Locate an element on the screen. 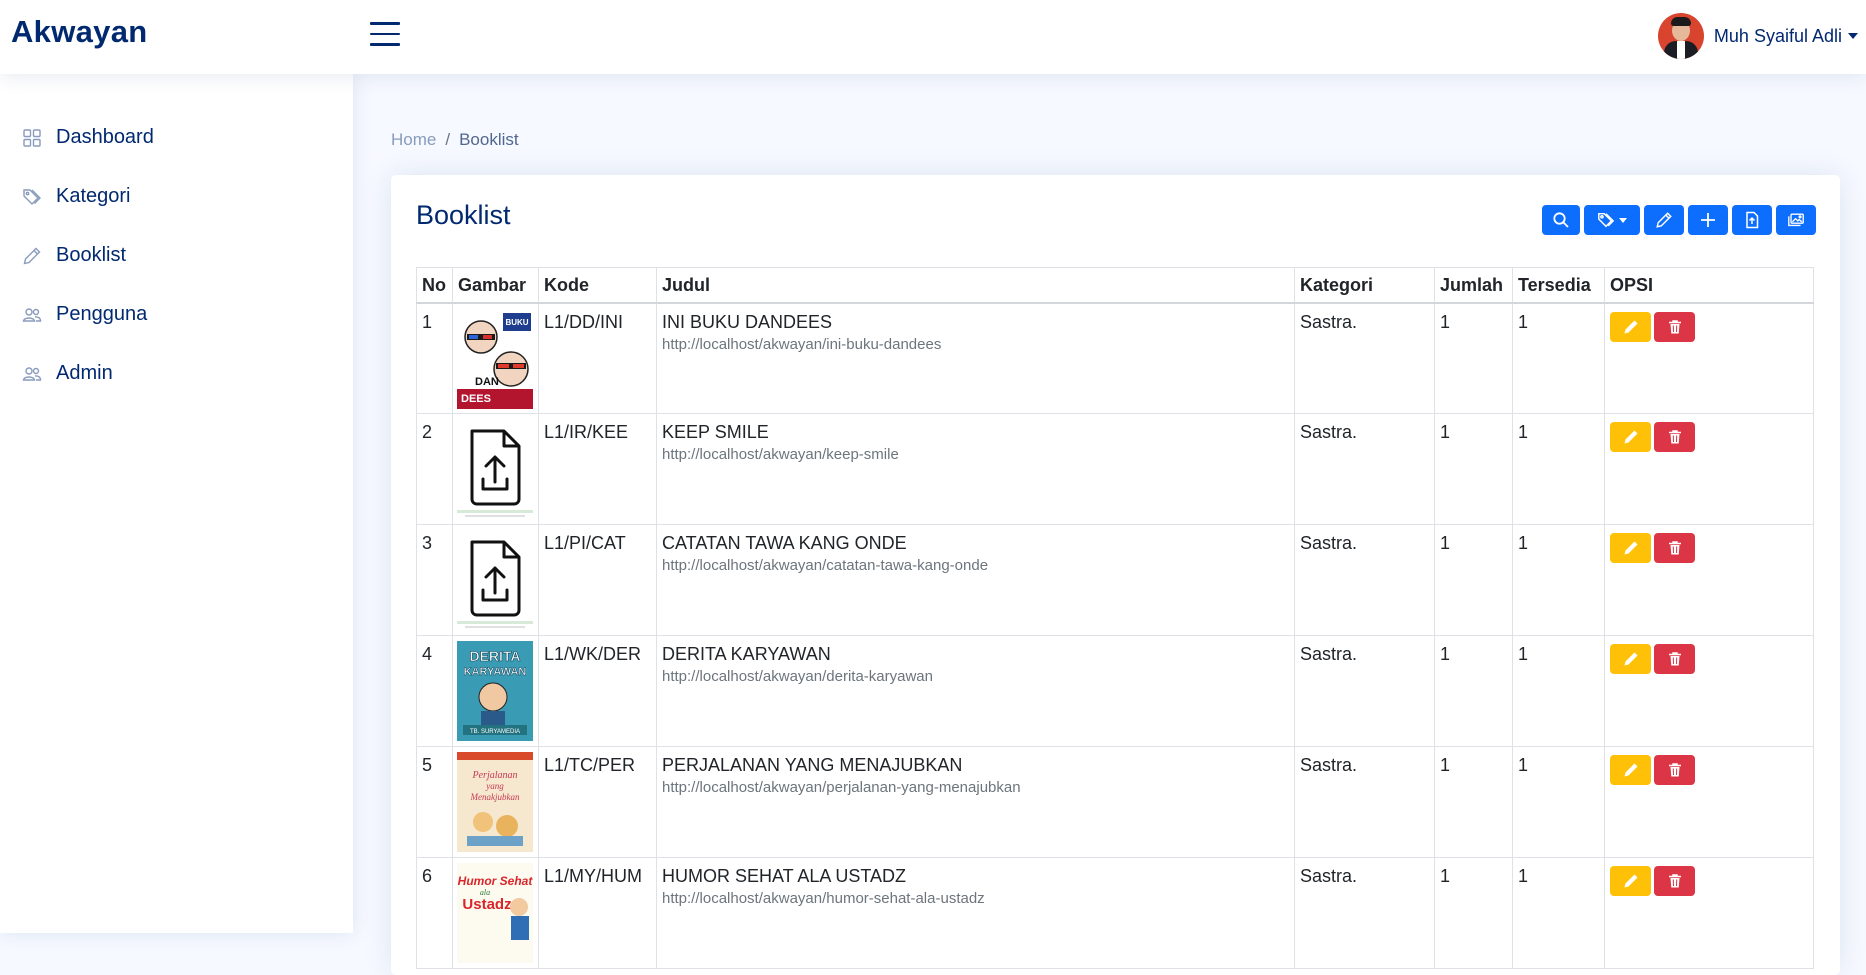 The width and height of the screenshot is (1866, 975). breadcrumb-current: Booklist is located at coordinates (489, 139).